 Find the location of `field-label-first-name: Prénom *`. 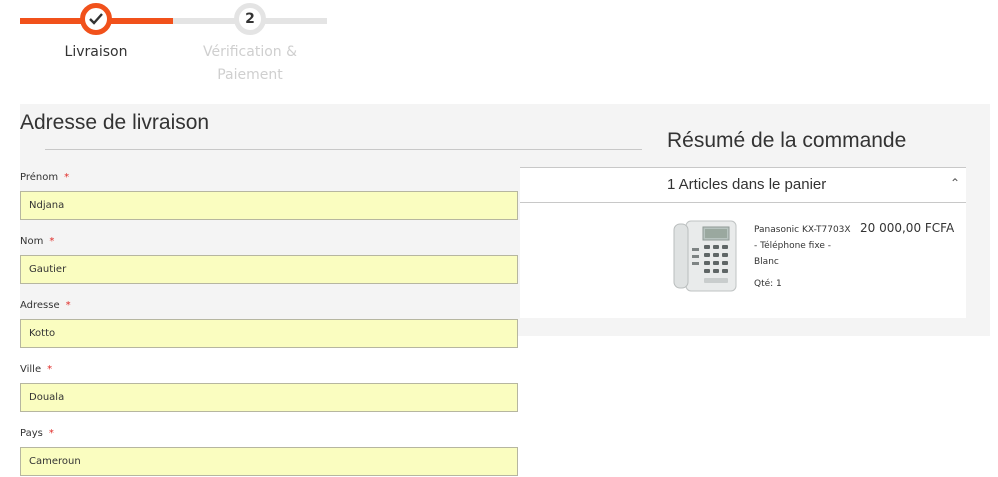

field-label-first-name: Prénom * is located at coordinates (45, 177).